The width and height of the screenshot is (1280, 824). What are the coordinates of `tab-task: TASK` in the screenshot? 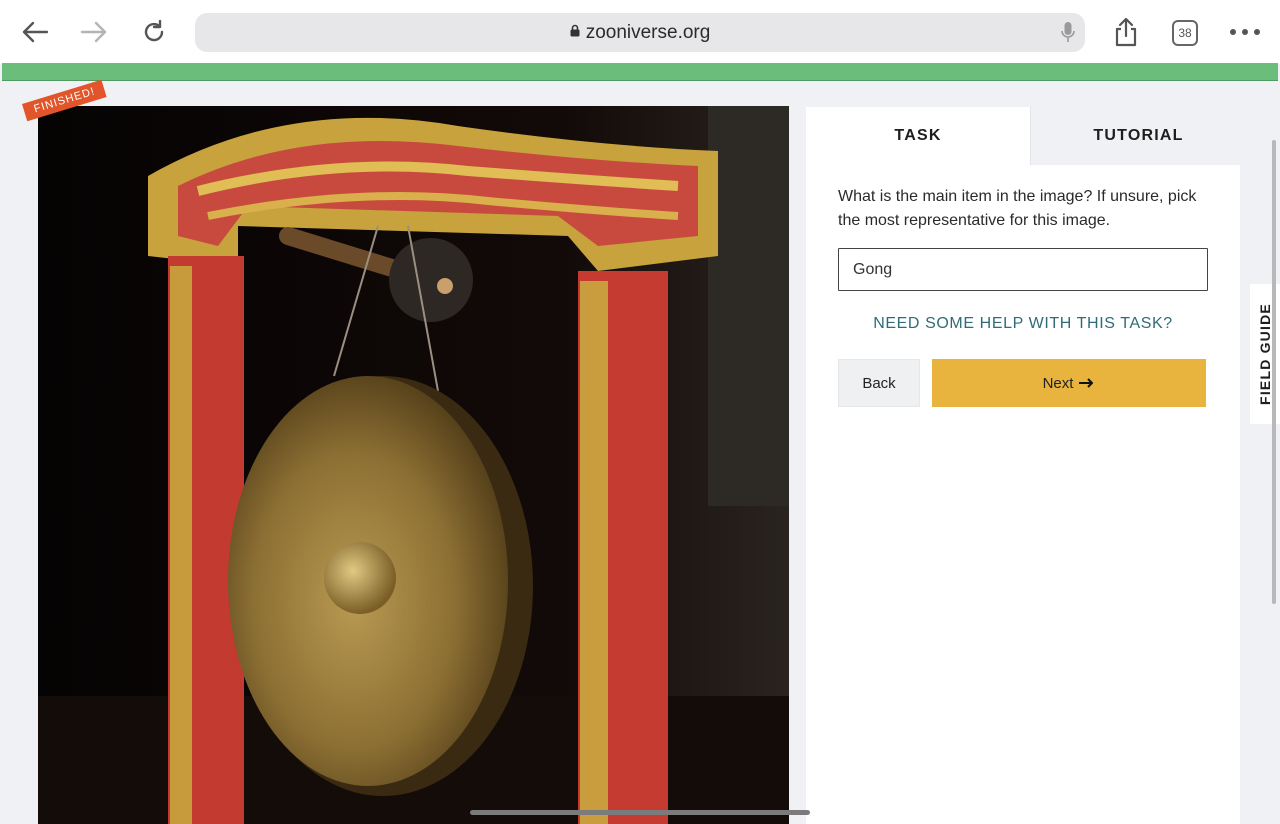 It's located at (918, 136).